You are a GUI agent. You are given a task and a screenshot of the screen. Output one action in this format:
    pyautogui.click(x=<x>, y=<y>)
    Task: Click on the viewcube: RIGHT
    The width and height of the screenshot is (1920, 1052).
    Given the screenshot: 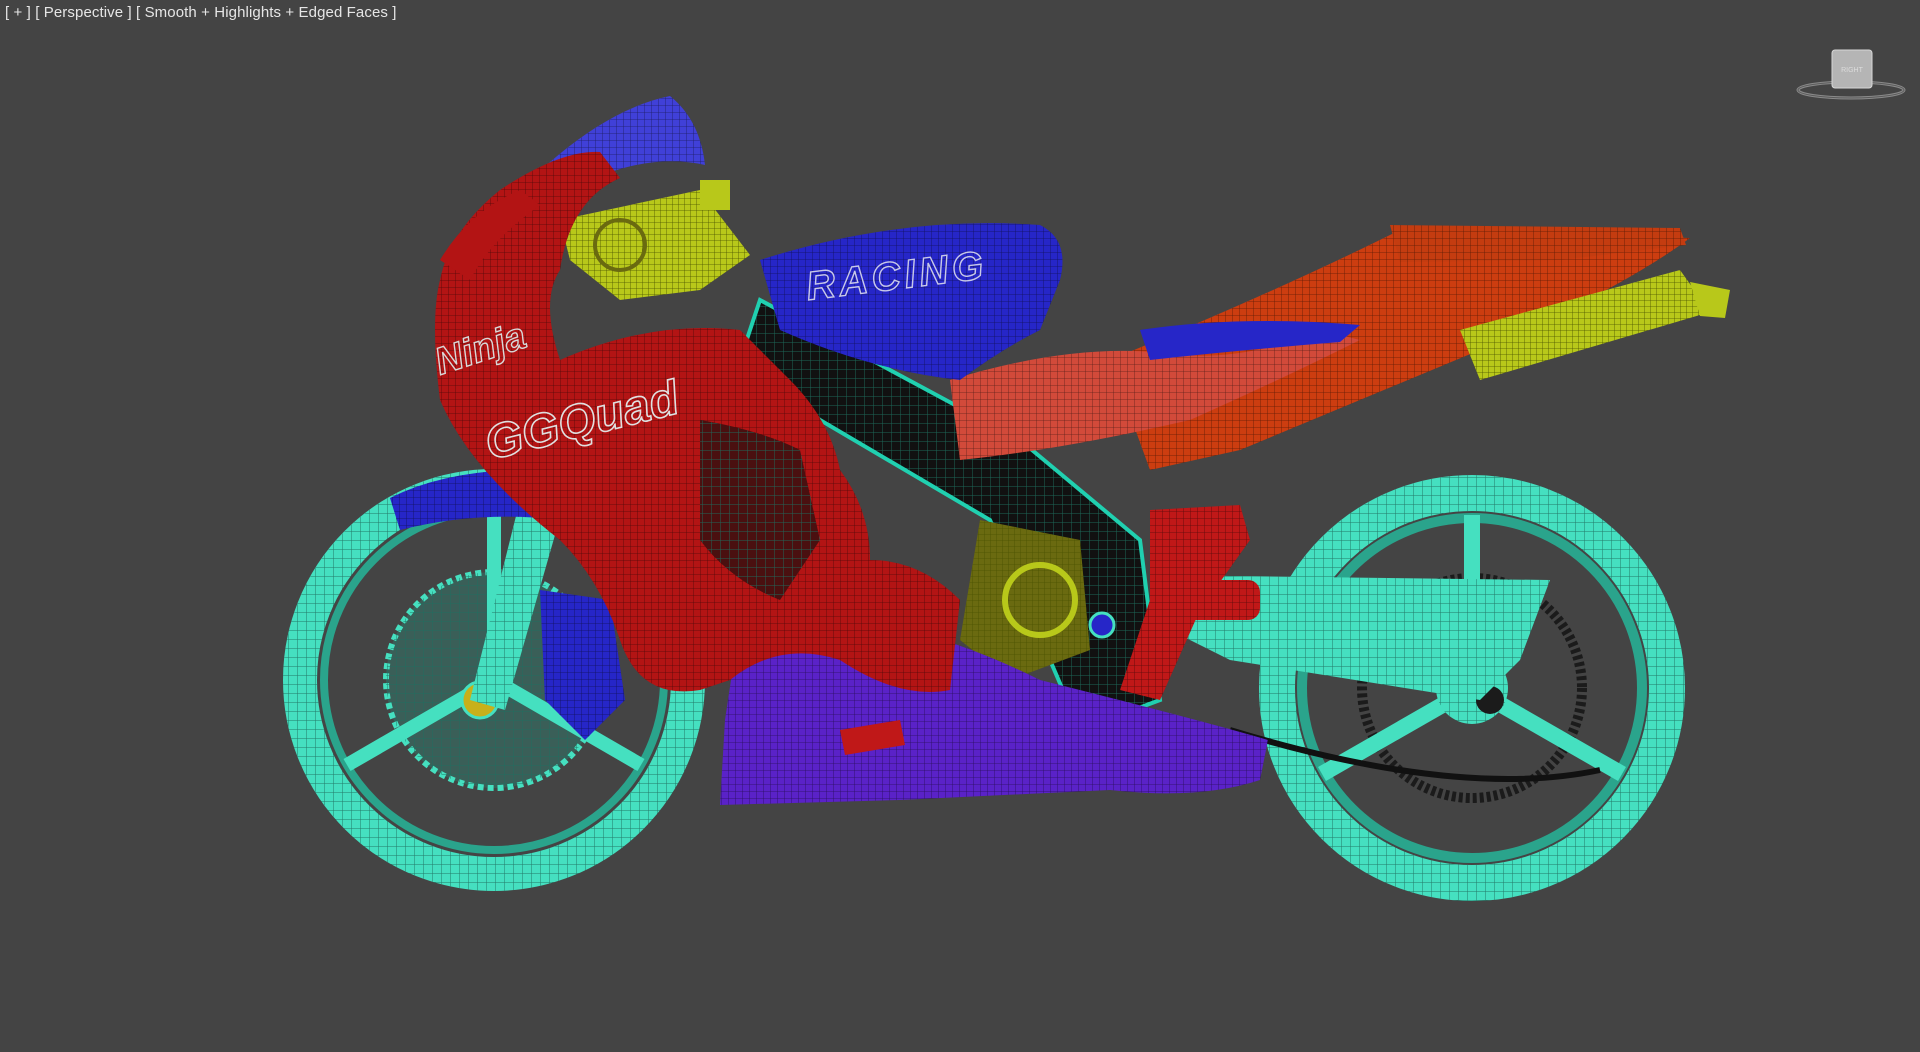 What is the action you would take?
    pyautogui.click(x=1851, y=75)
    